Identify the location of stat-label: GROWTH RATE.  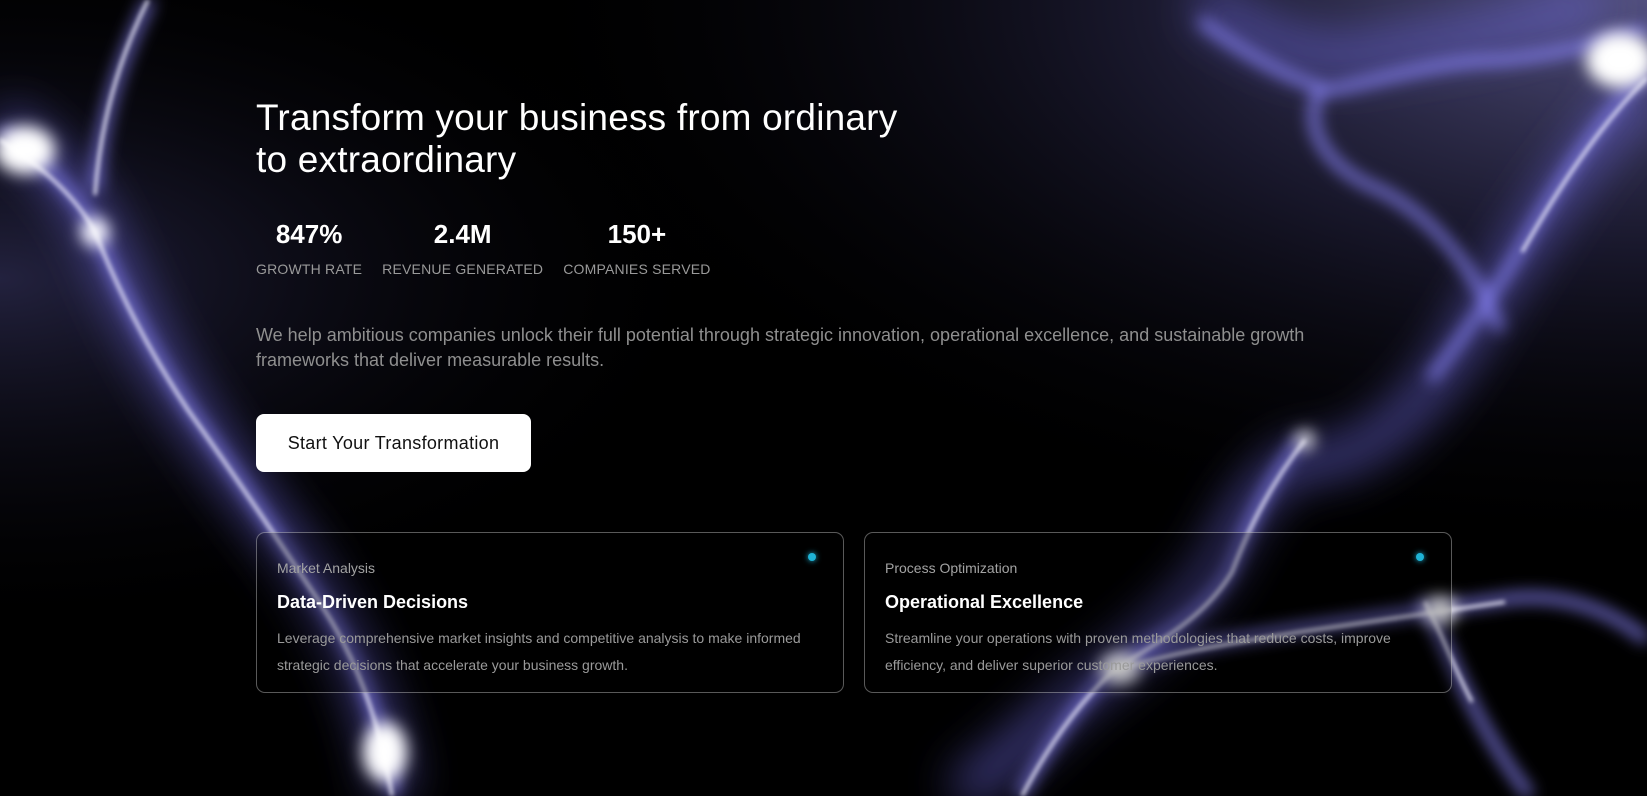
(309, 269).